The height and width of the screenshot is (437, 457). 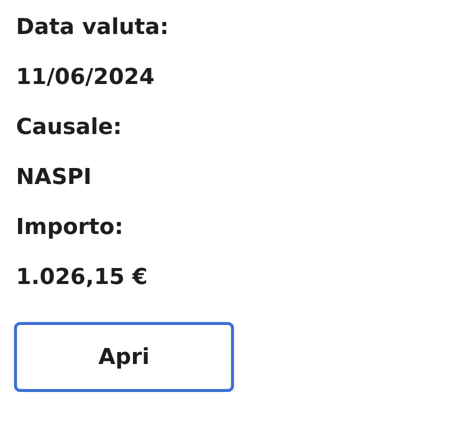 I want to click on field-value: 11/06/2024, so click(x=85, y=78).